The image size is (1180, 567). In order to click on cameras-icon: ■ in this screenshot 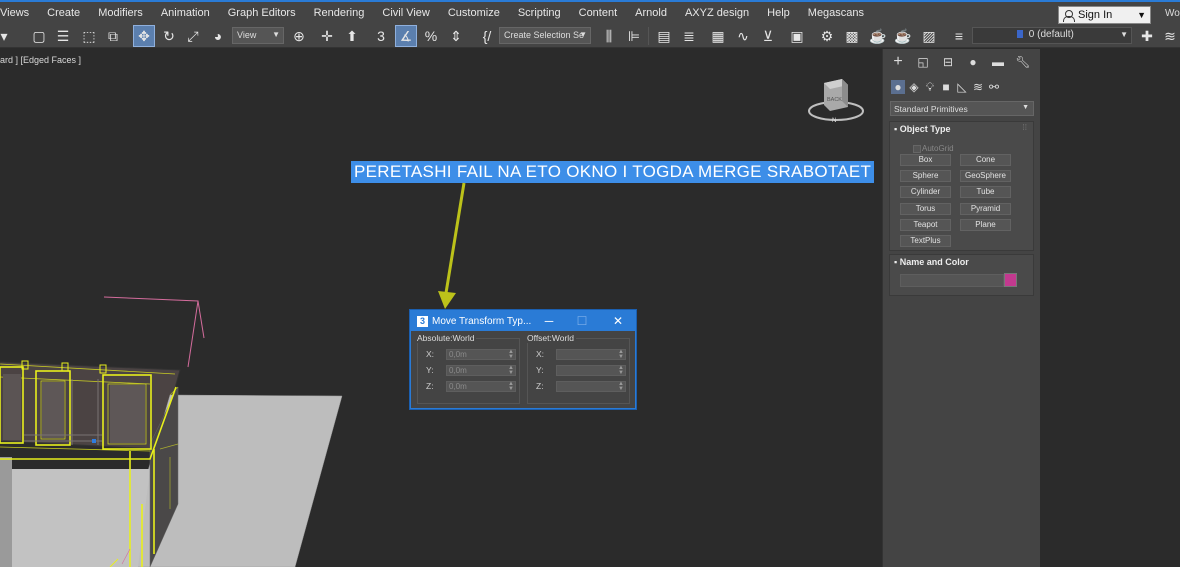, I will do `click(946, 87)`.